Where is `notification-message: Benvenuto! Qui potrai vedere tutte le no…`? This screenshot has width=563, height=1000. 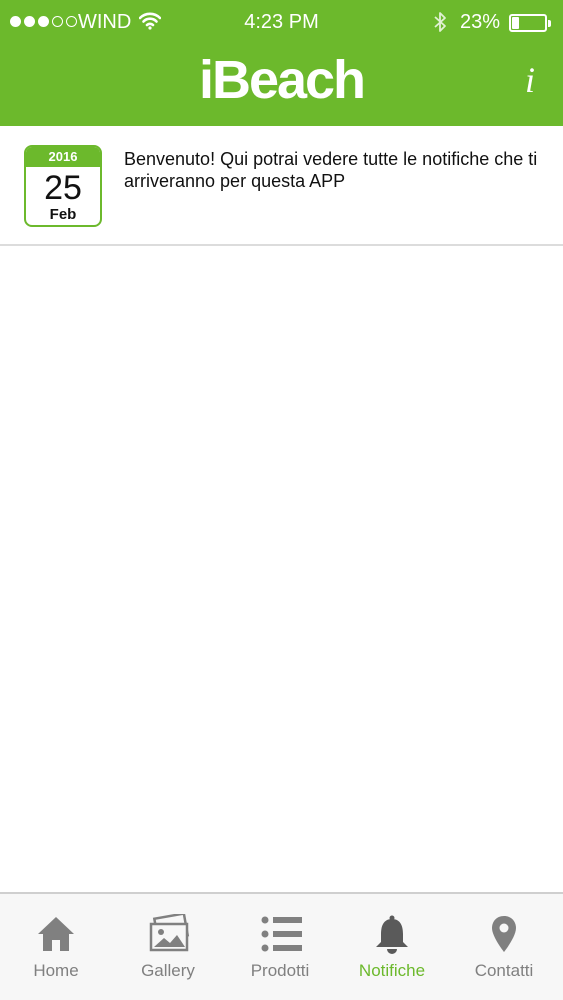
notification-message: Benvenuto! Qui potrai vedere tutte le no… is located at coordinates (331, 170).